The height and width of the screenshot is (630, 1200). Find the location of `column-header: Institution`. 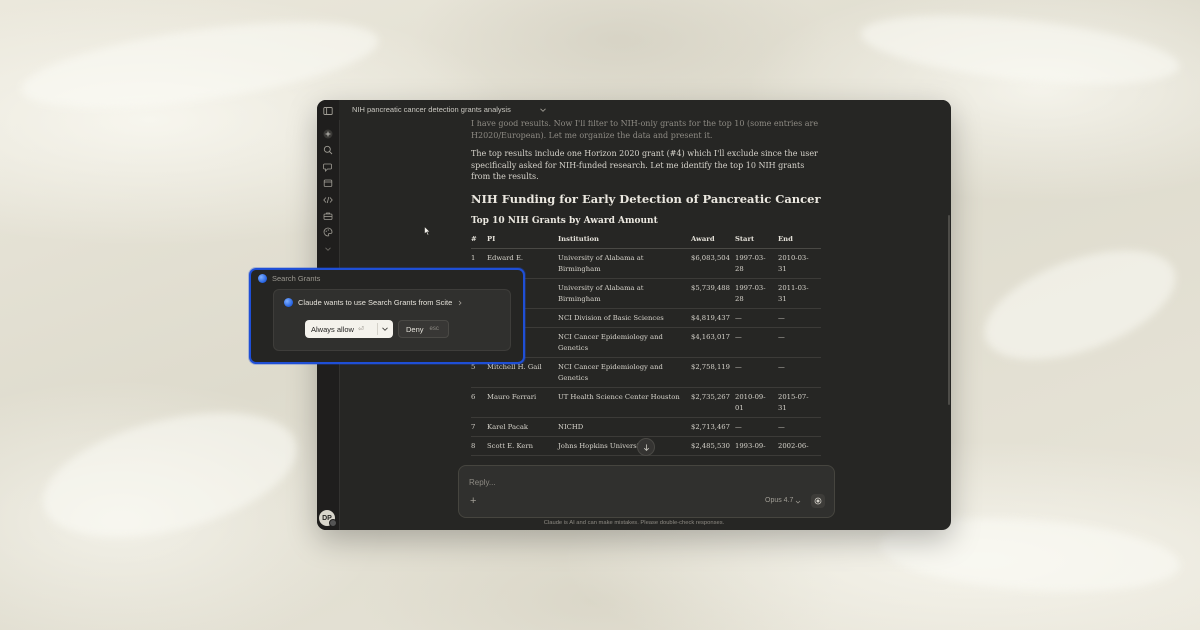

column-header: Institution is located at coordinates (624, 241).